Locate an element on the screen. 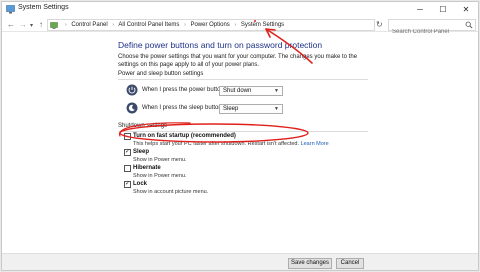 The height and width of the screenshot is (272, 480). forward-button: → is located at coordinates (23, 25).